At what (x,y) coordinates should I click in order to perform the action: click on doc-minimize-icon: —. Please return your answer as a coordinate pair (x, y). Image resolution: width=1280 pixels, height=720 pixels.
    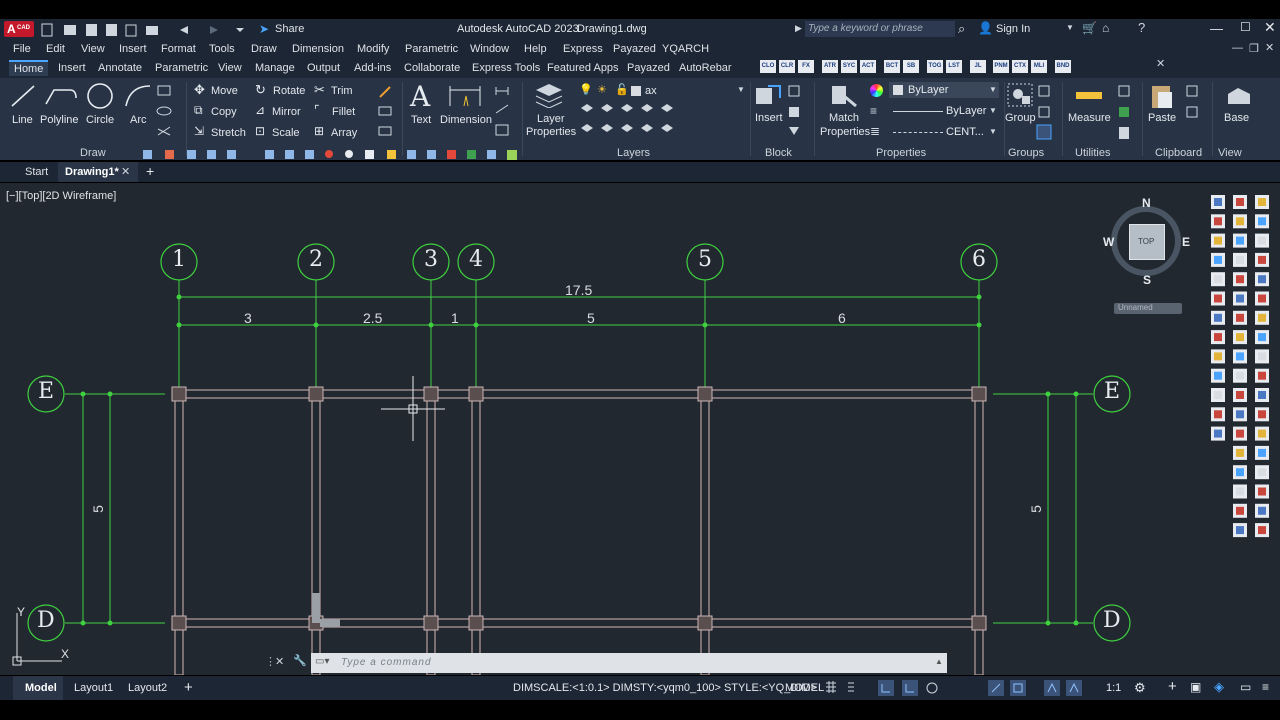
    Looking at the image, I should click on (1237, 48).